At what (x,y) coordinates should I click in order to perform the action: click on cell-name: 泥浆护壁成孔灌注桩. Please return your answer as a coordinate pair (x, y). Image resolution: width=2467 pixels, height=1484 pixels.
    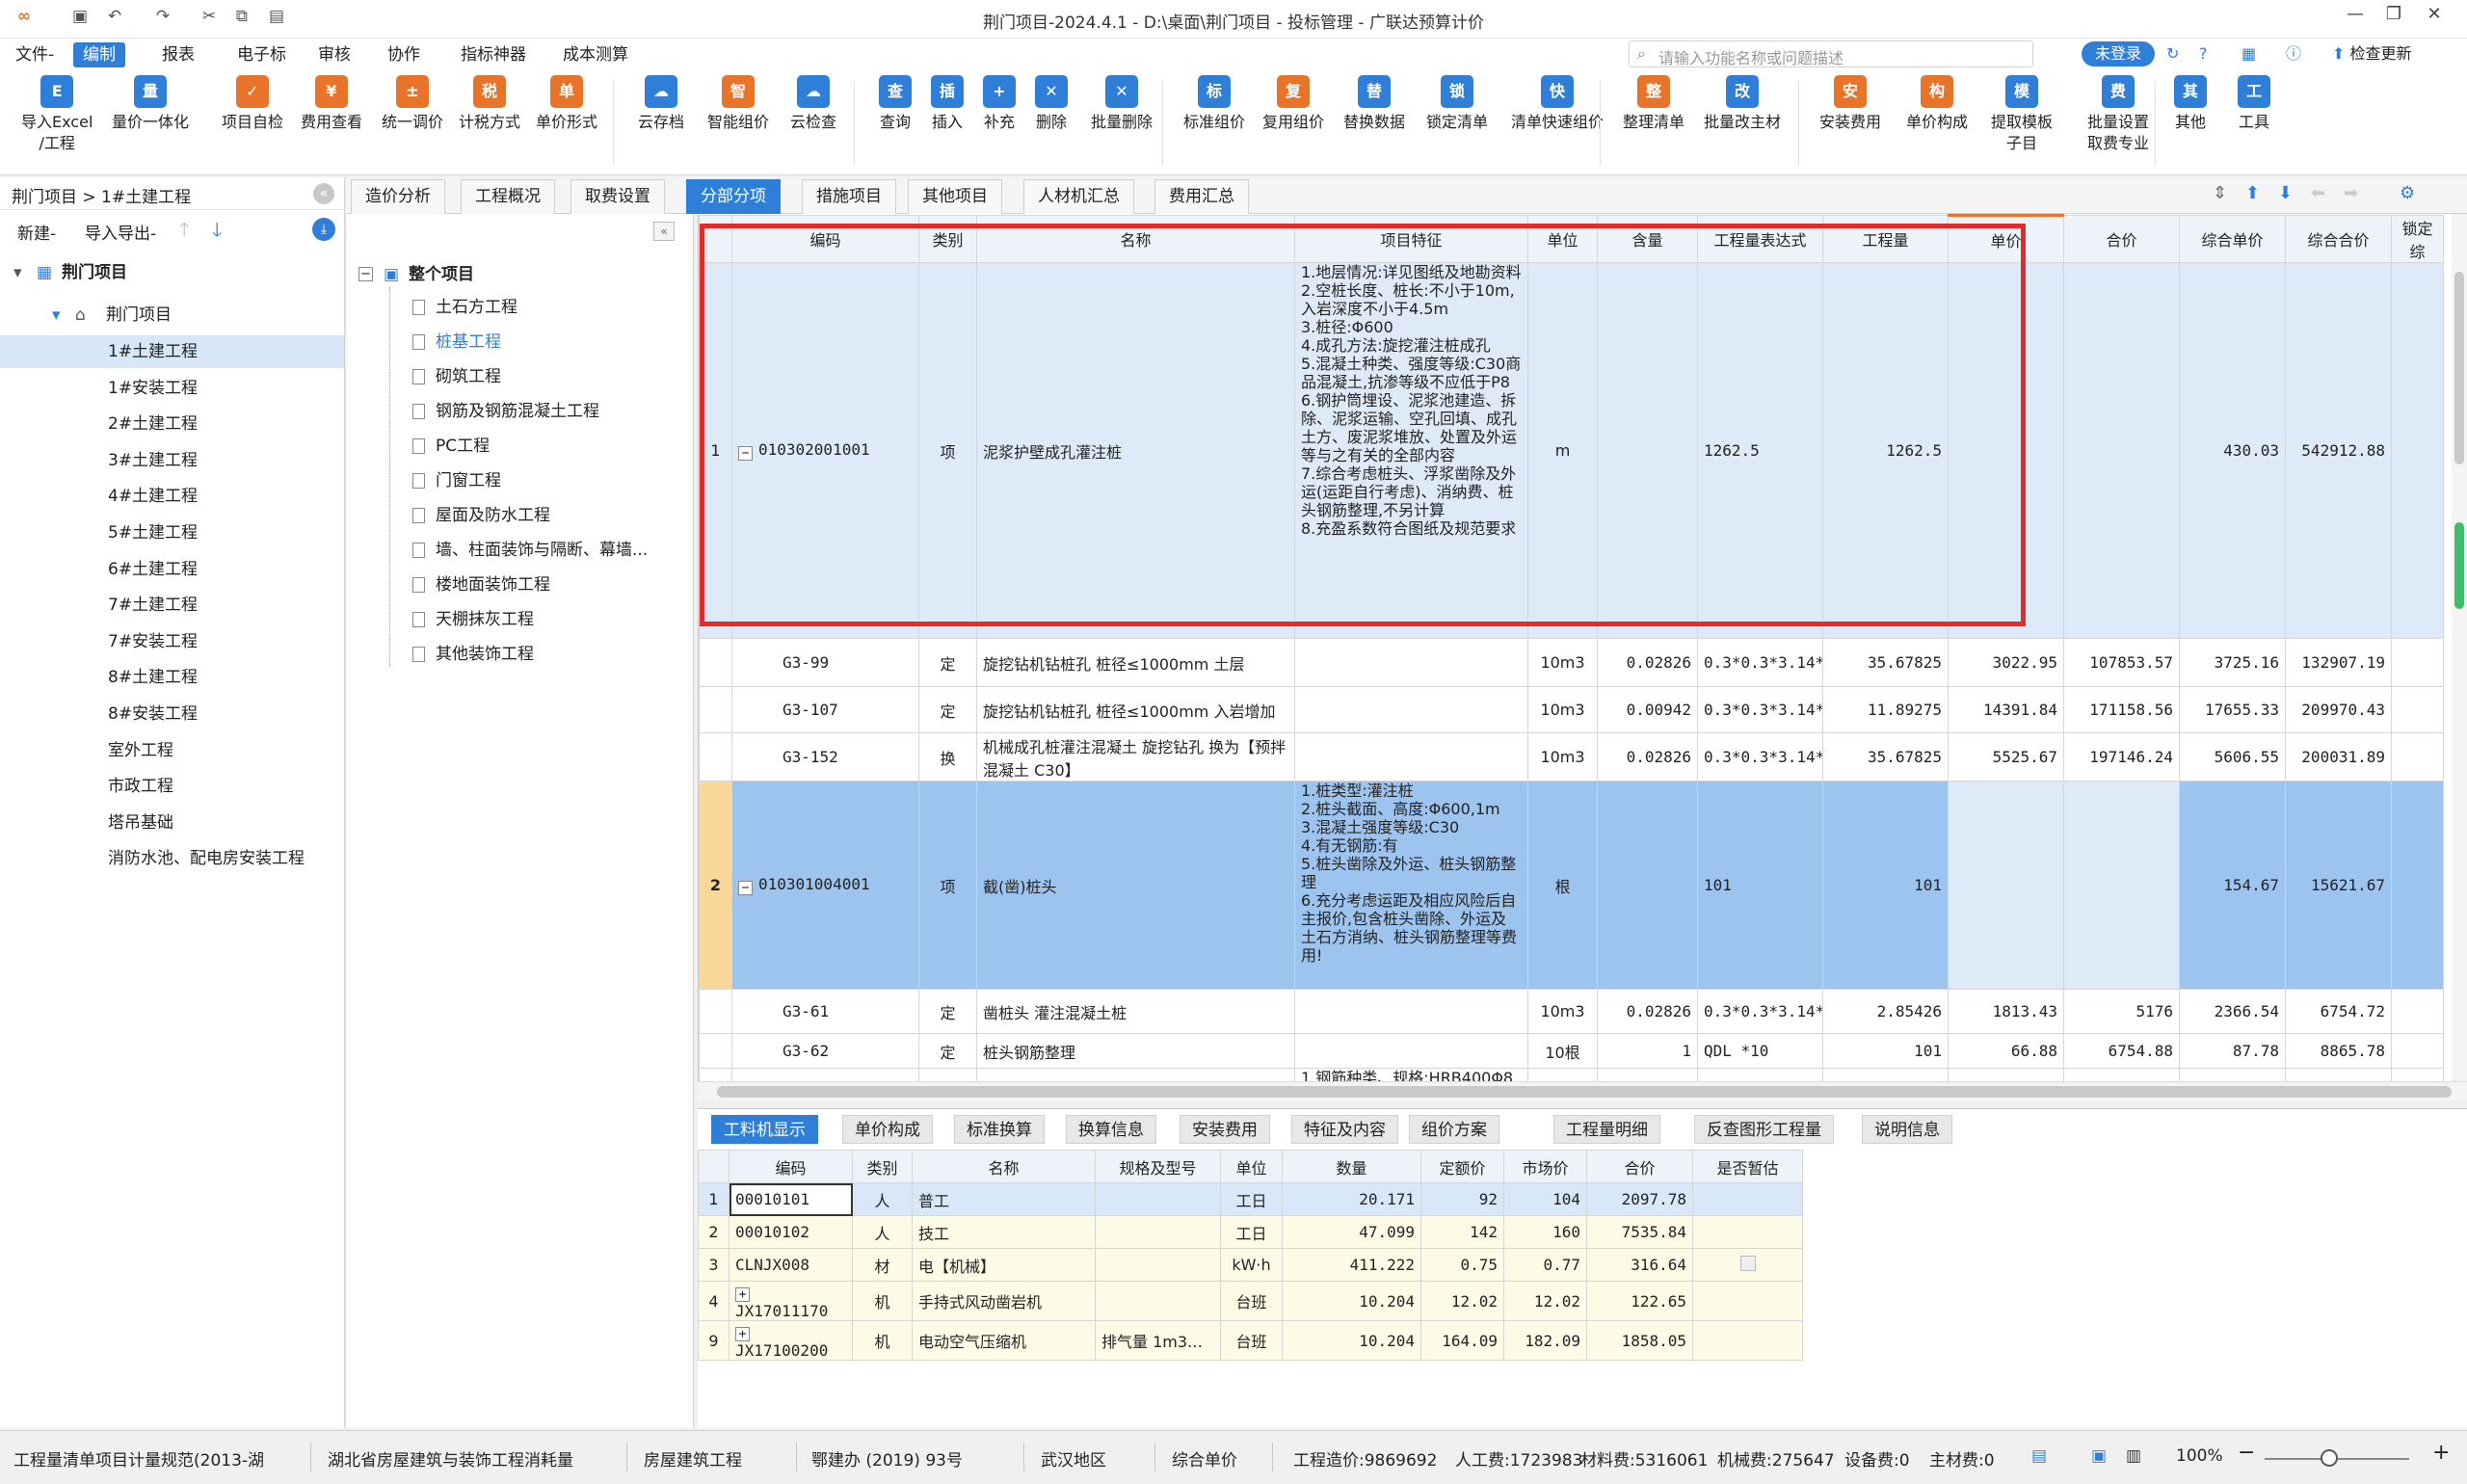
    Looking at the image, I should click on (1135, 450).